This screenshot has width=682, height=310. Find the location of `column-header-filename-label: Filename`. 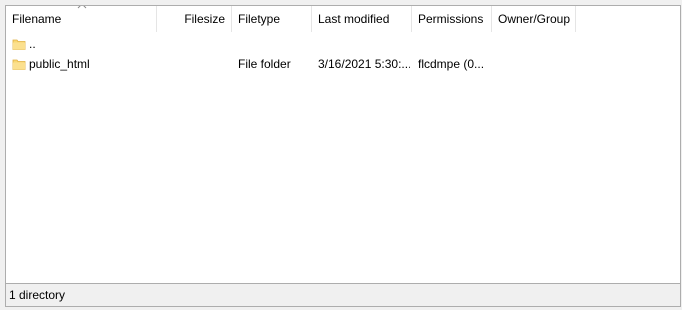

column-header-filename-label: Filename is located at coordinates (37, 19).